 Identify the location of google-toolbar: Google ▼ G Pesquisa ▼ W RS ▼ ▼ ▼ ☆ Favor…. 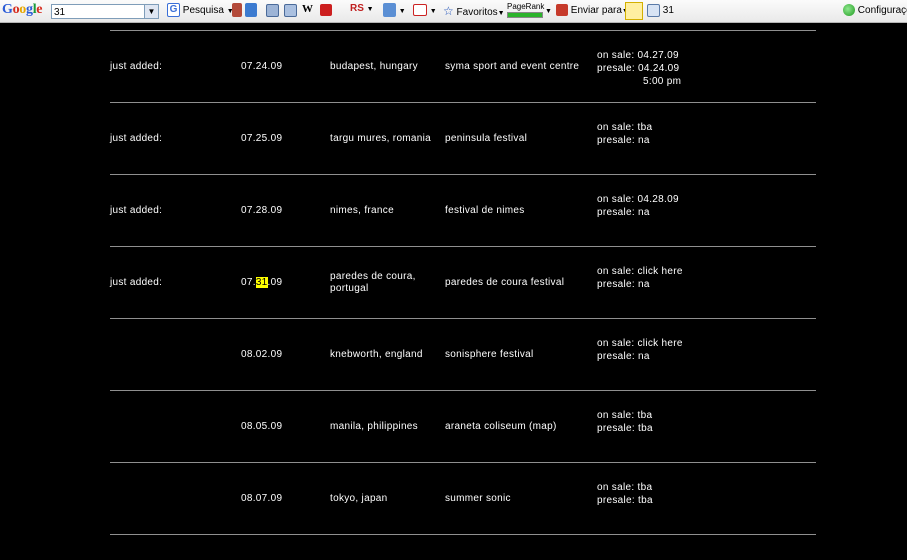
(453, 11).